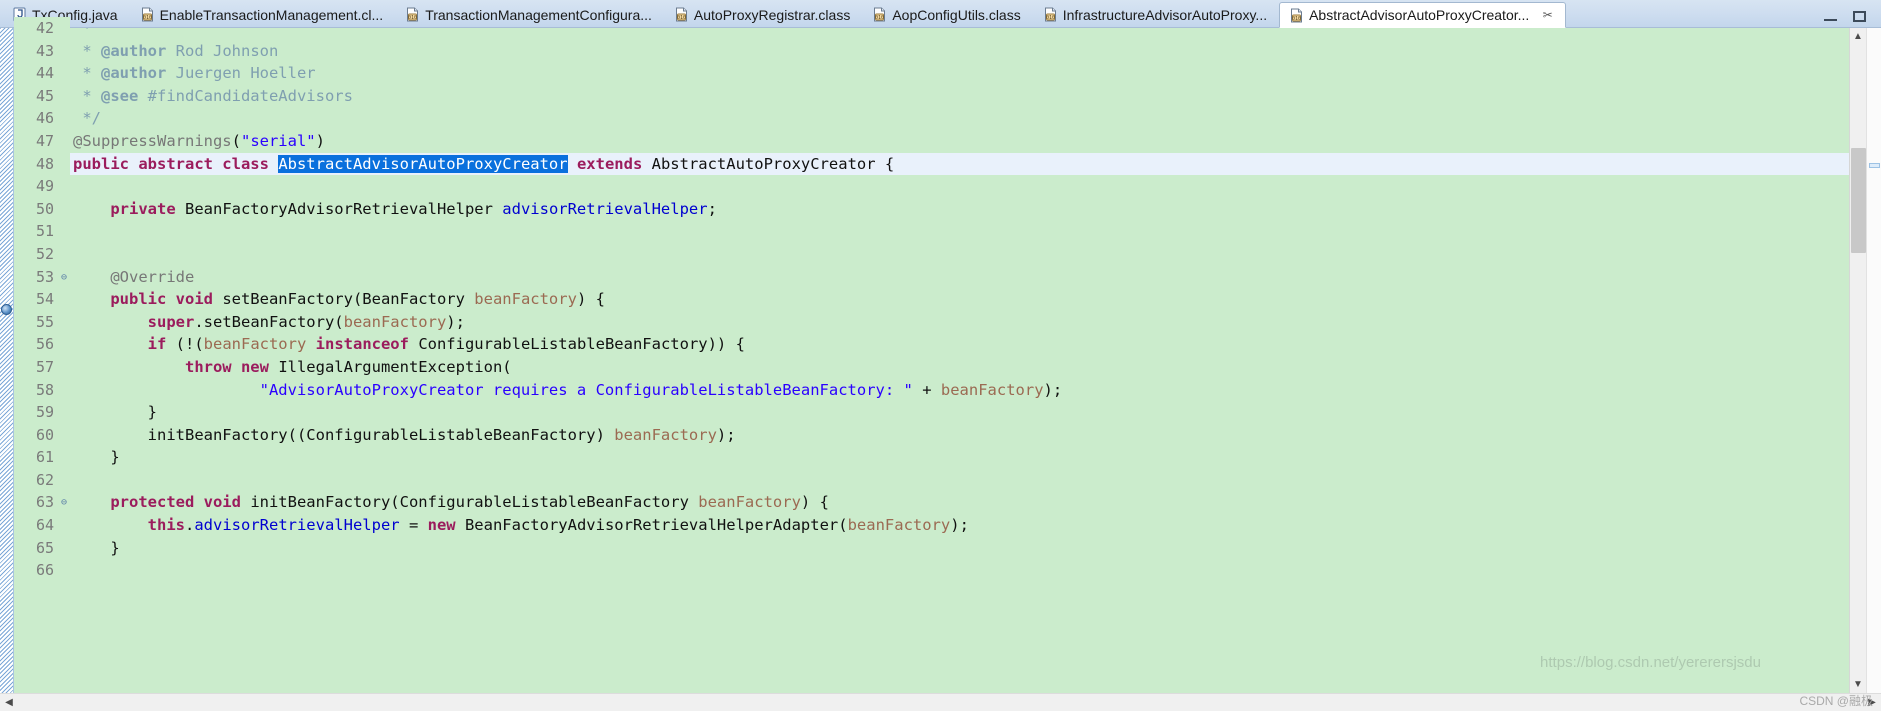 The width and height of the screenshot is (1881, 711). I want to click on code-token-kw: public void, so click(166, 299).